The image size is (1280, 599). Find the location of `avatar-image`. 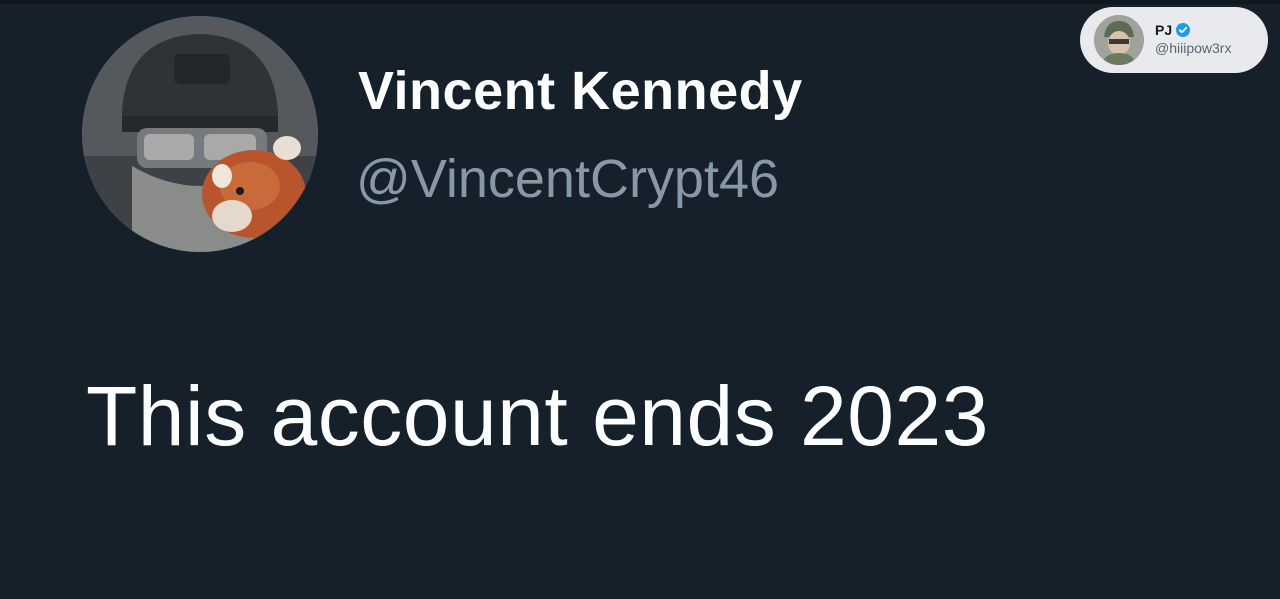

avatar-image is located at coordinates (200, 134).